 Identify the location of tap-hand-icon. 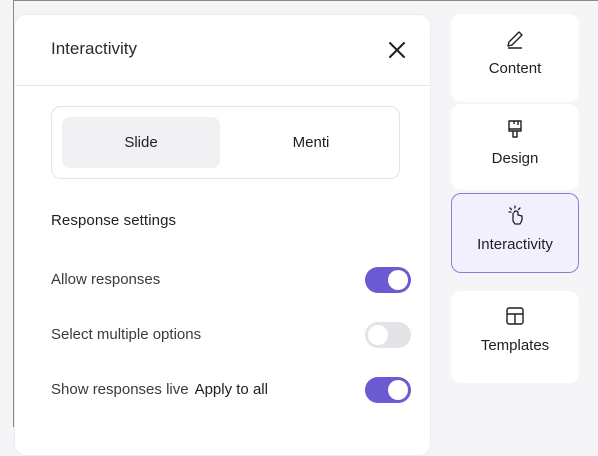
(515, 215).